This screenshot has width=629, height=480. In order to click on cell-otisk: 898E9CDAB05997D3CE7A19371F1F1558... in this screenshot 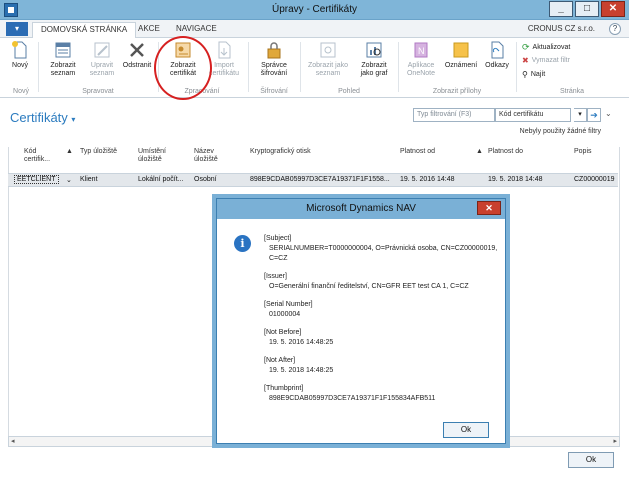, I will do `click(320, 179)`.